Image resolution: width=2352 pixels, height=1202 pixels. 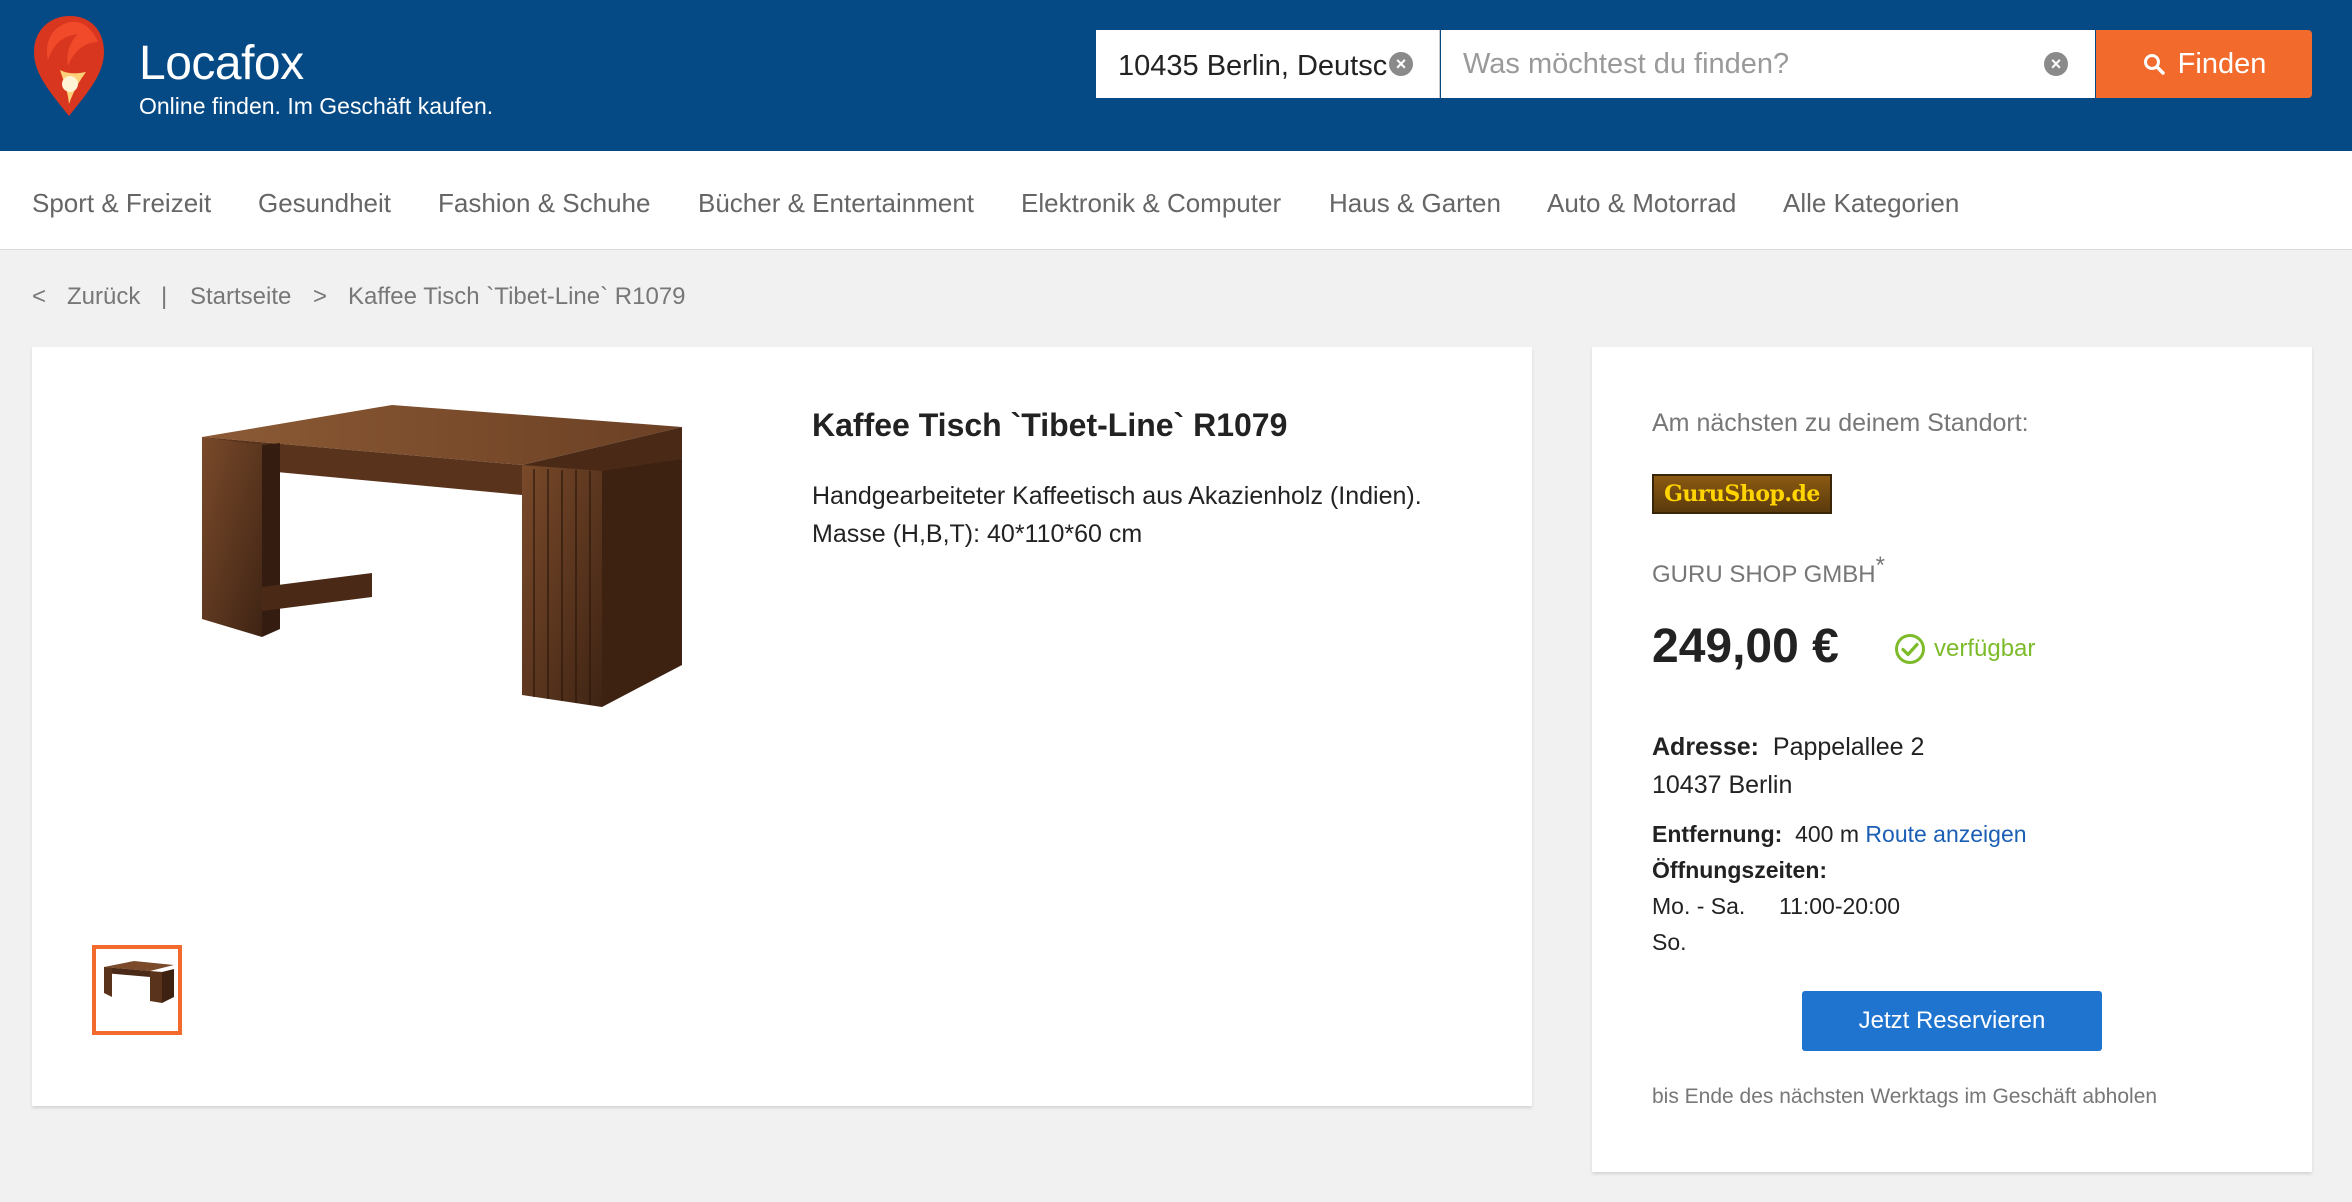 I want to click on thumbnail-image, so click(x=139, y=982).